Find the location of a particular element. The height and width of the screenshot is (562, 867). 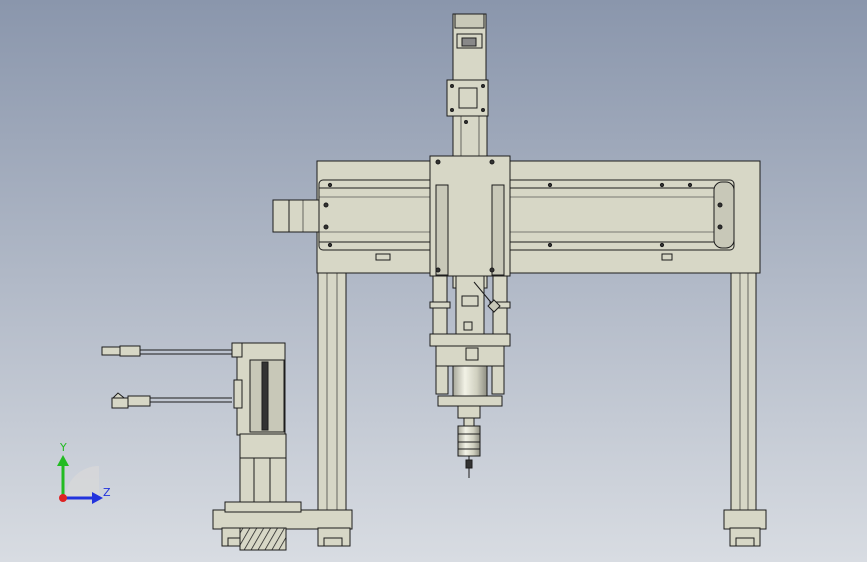

tool-flange is located at coordinates (470, 340).